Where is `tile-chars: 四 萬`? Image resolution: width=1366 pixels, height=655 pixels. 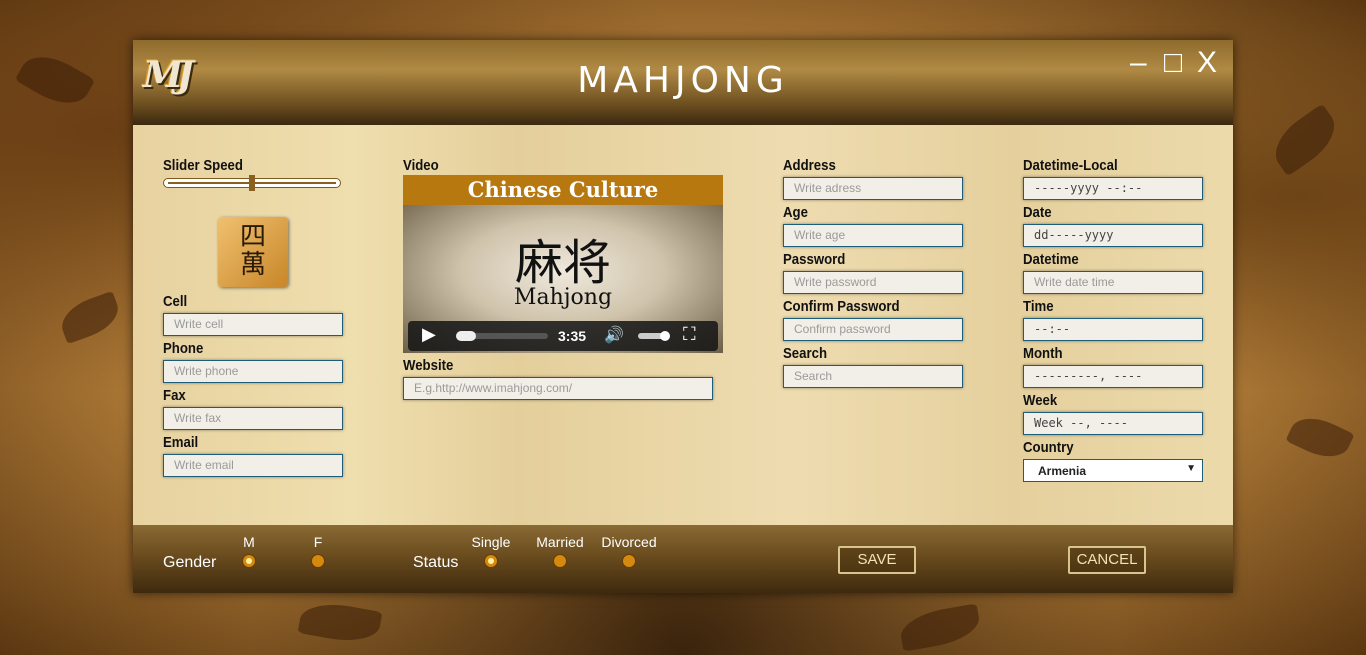
tile-chars: 四 萬 is located at coordinates (252, 251).